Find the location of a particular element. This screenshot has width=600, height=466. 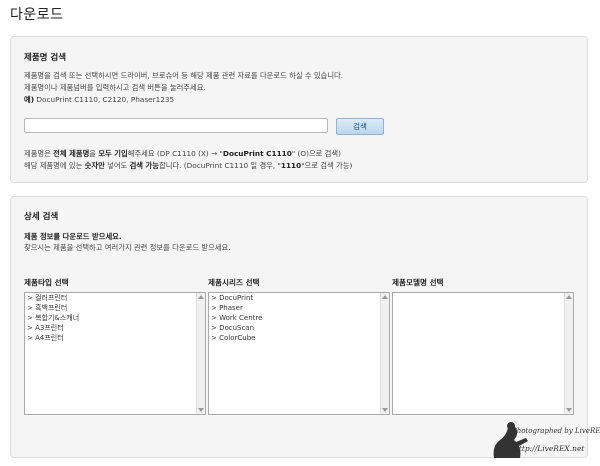

product-type-option: > A3프린터 is located at coordinates (115, 328).